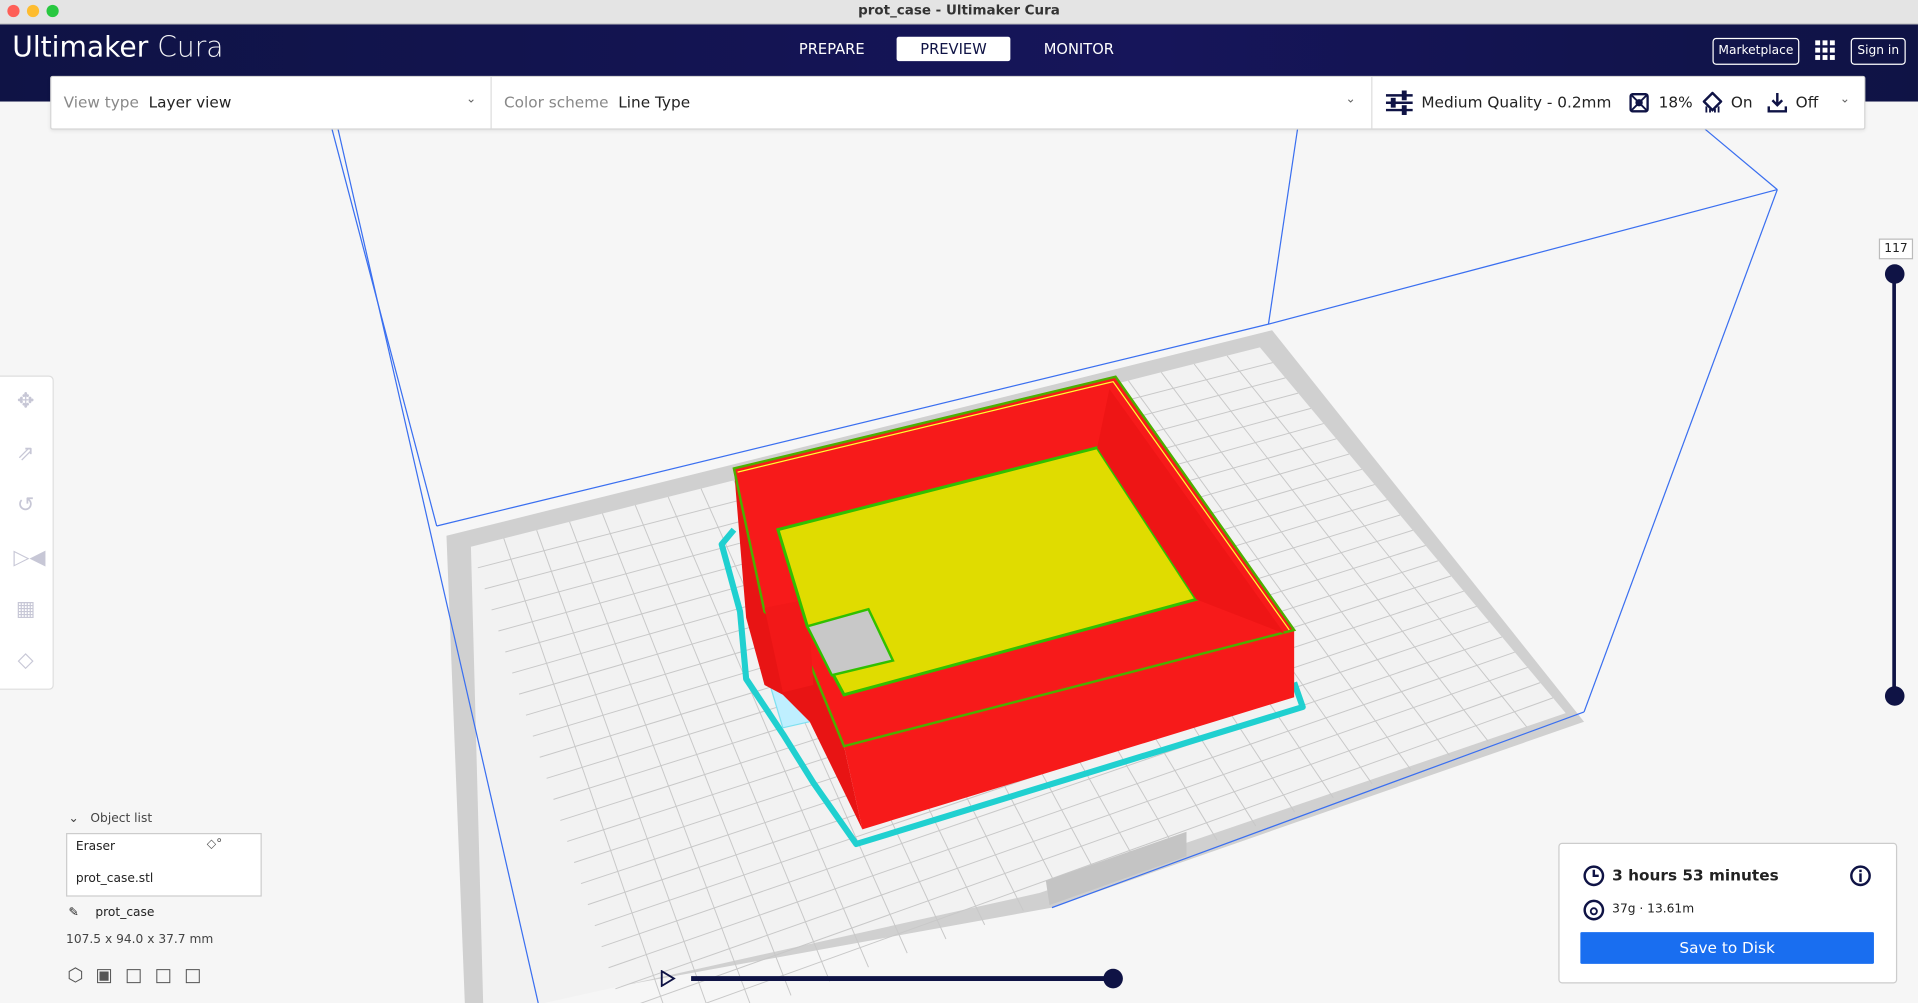  I want to click on material-usage: 37g · 13.61m, so click(1653, 909).